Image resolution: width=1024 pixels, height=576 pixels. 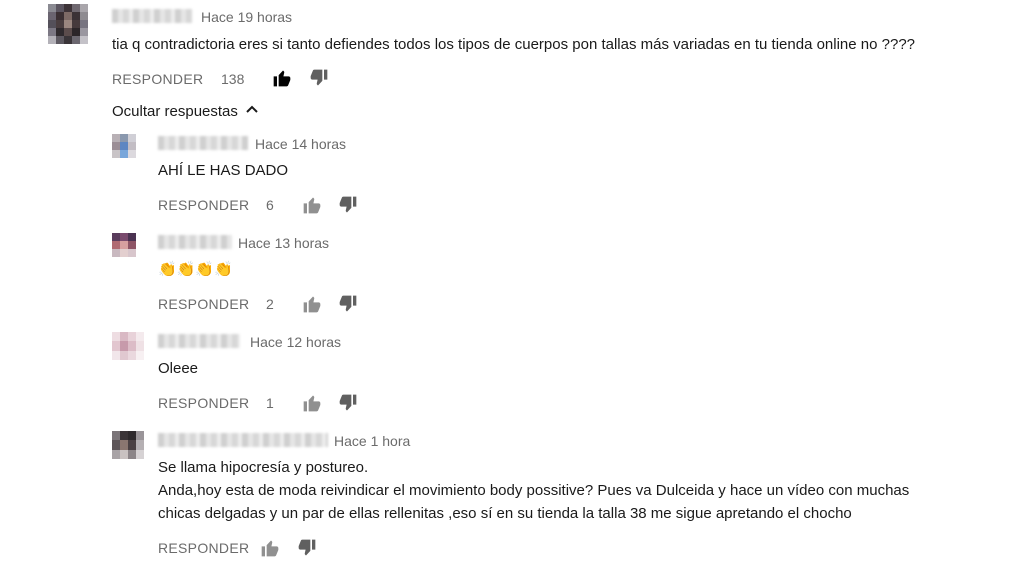 What do you see at coordinates (270, 304) in the screenshot?
I see `like-count: 2` at bounding box center [270, 304].